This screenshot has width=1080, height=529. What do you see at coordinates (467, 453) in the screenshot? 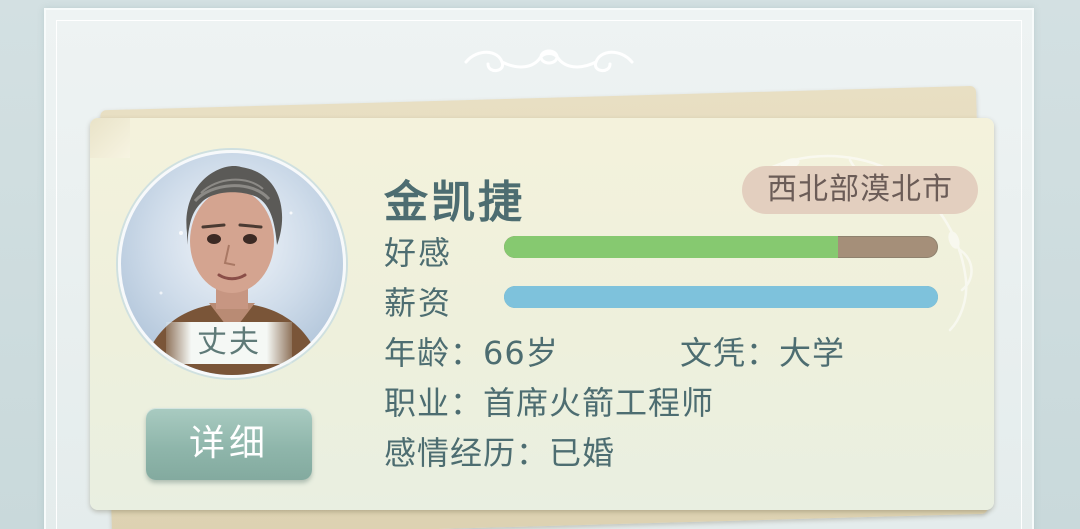
I see `relationship-label: 感情经历：` at bounding box center [467, 453].